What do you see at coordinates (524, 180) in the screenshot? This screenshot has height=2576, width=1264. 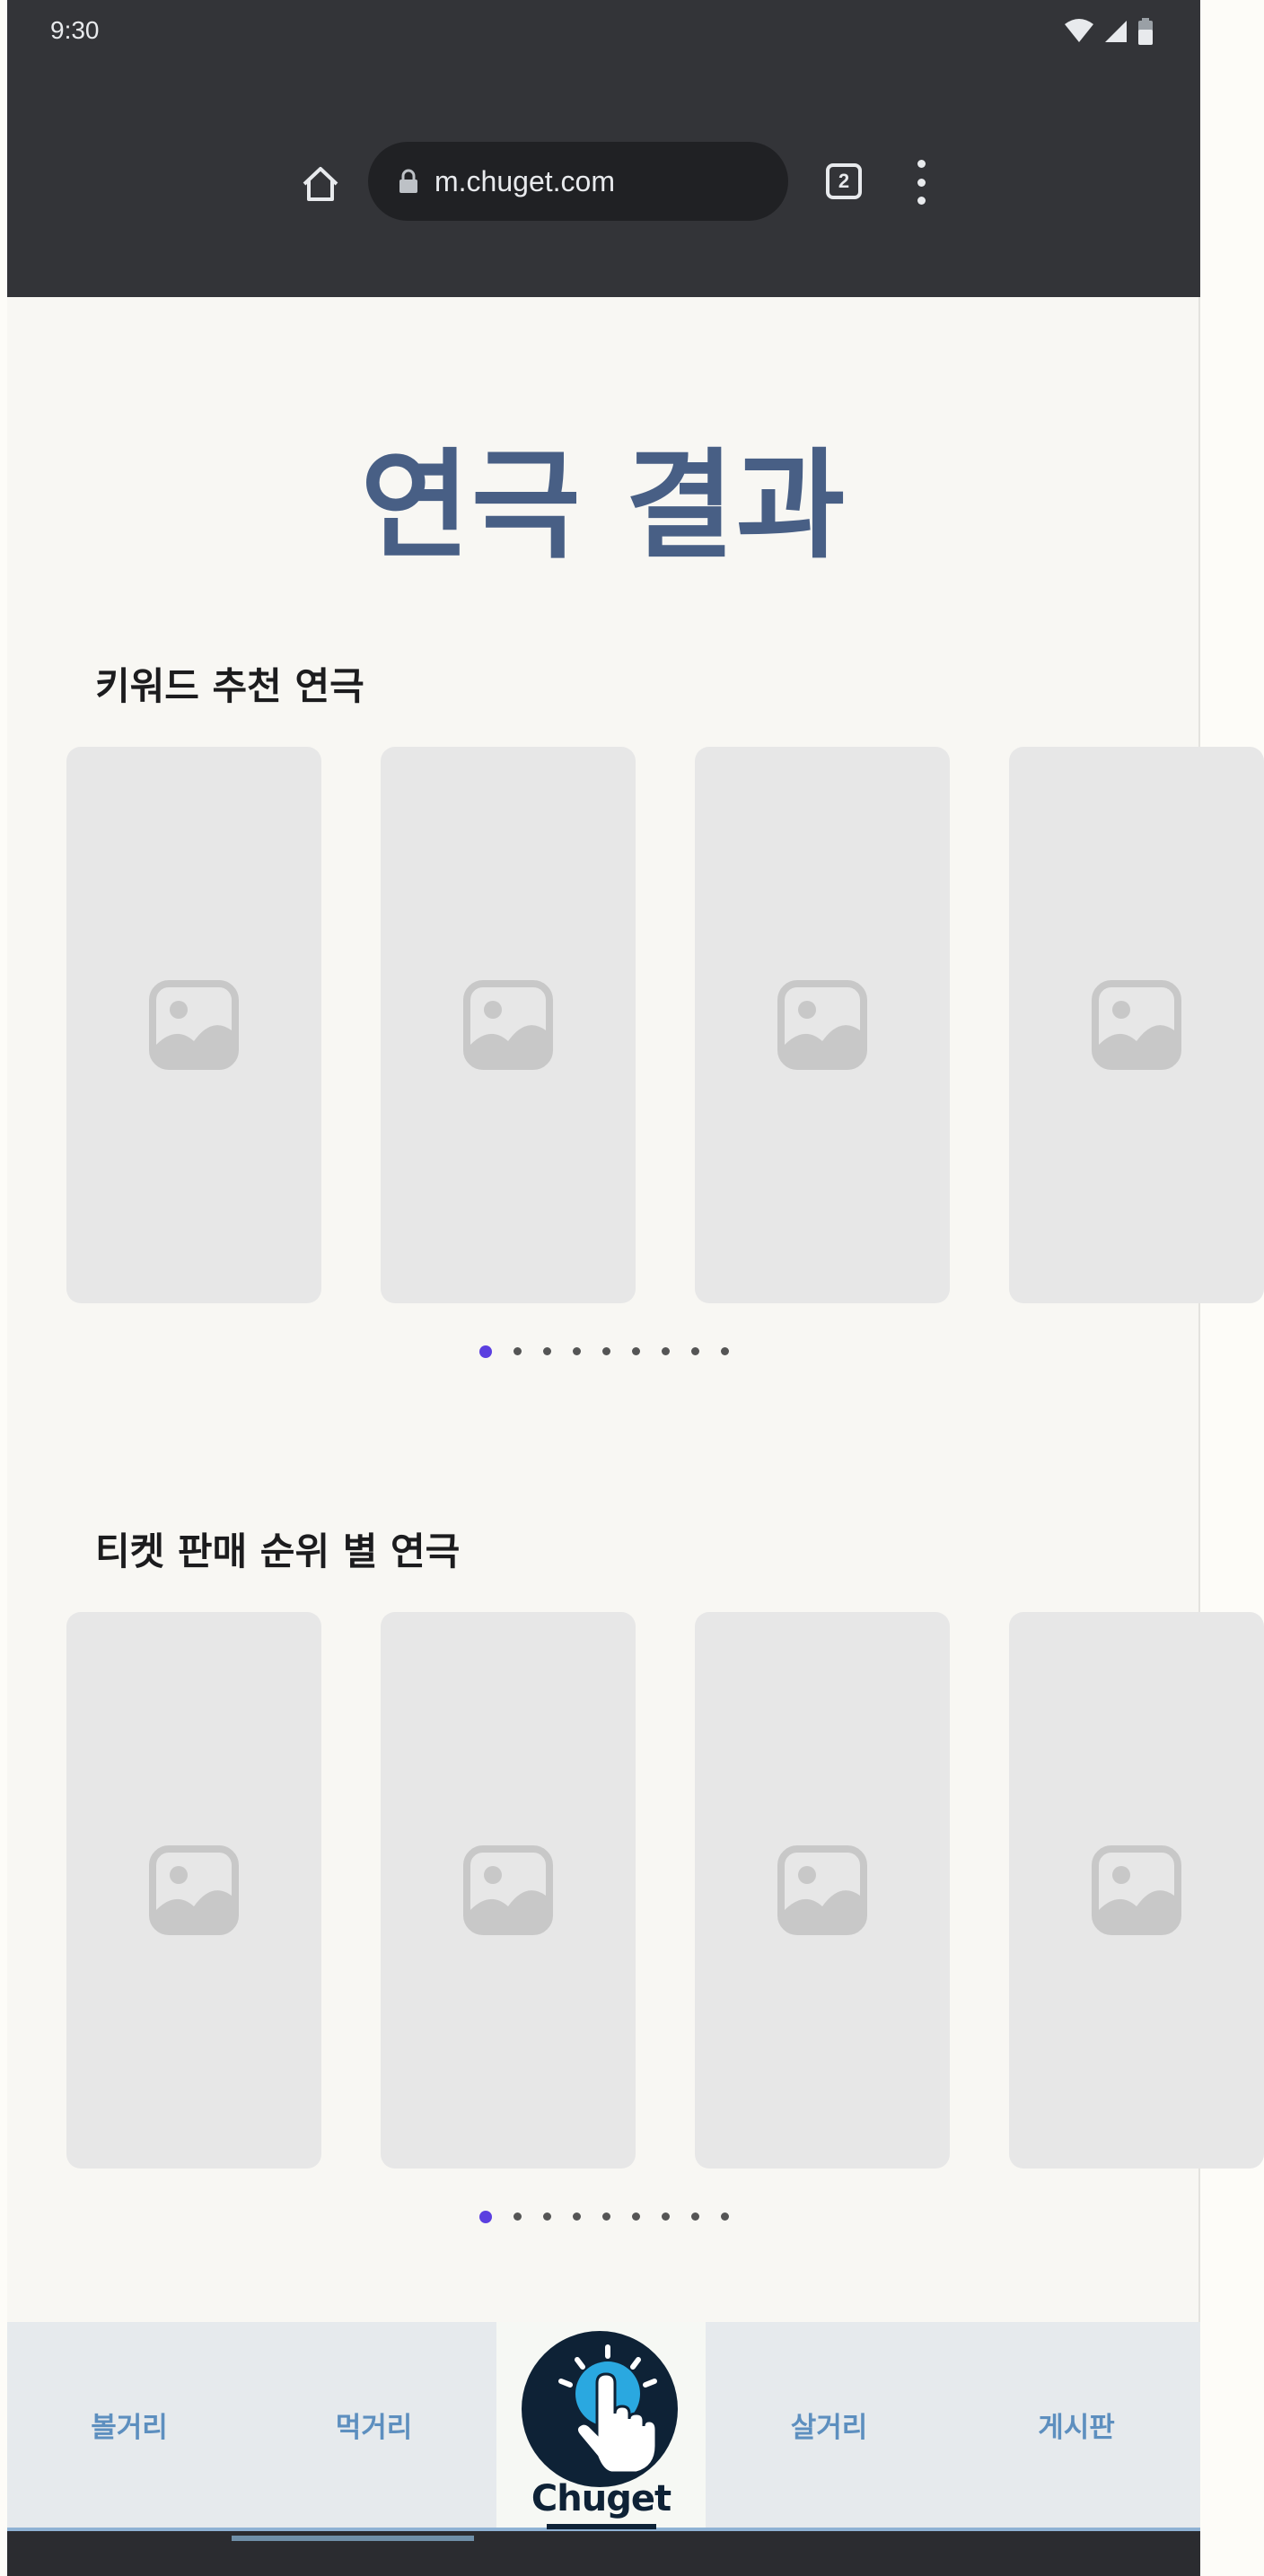 I see `url-text: m.chuget.com` at bounding box center [524, 180].